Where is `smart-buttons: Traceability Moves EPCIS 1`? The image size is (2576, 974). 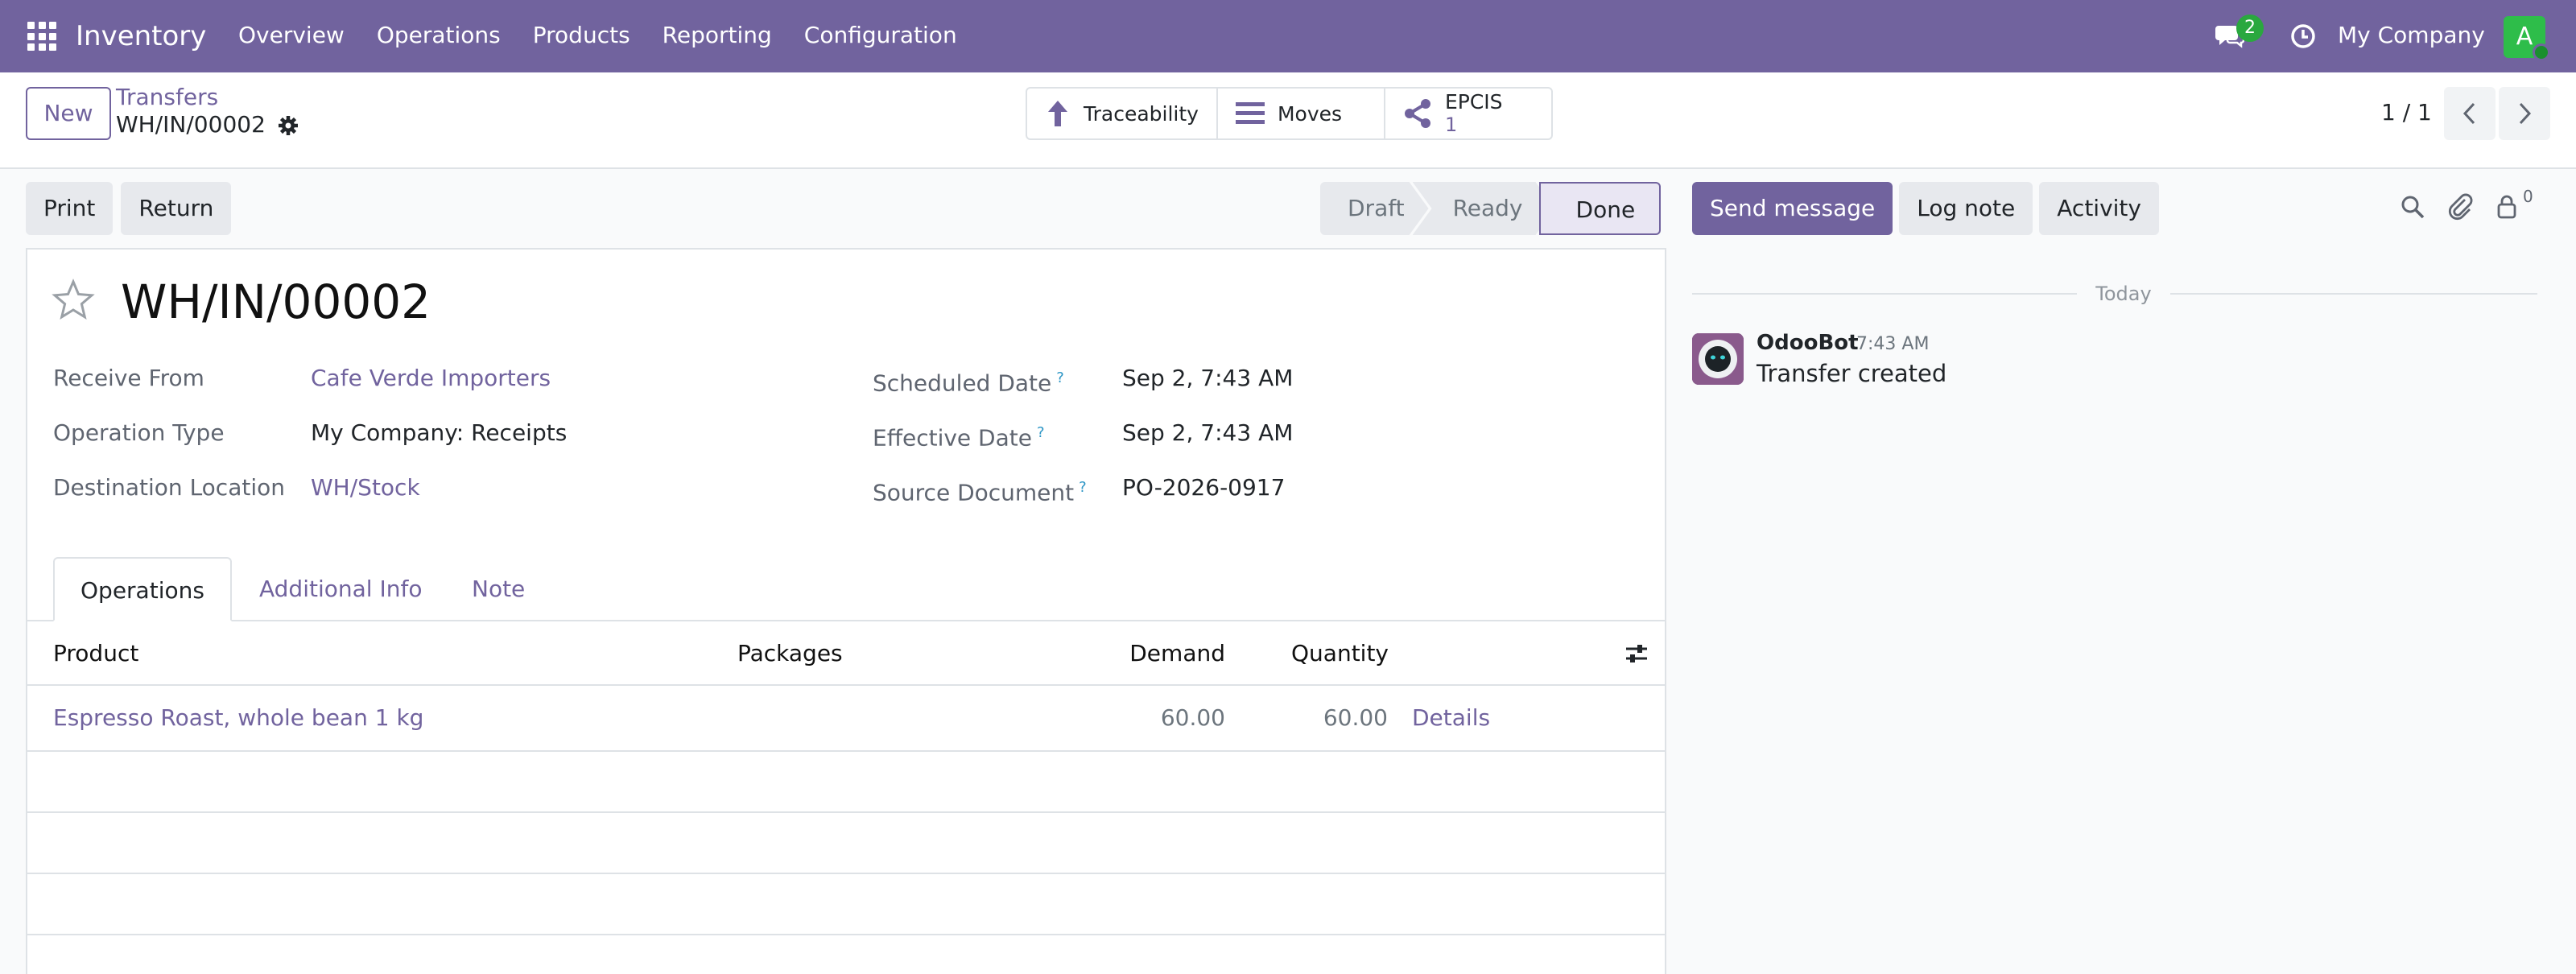 smart-buttons: Traceability Moves EPCIS 1 is located at coordinates (1289, 113).